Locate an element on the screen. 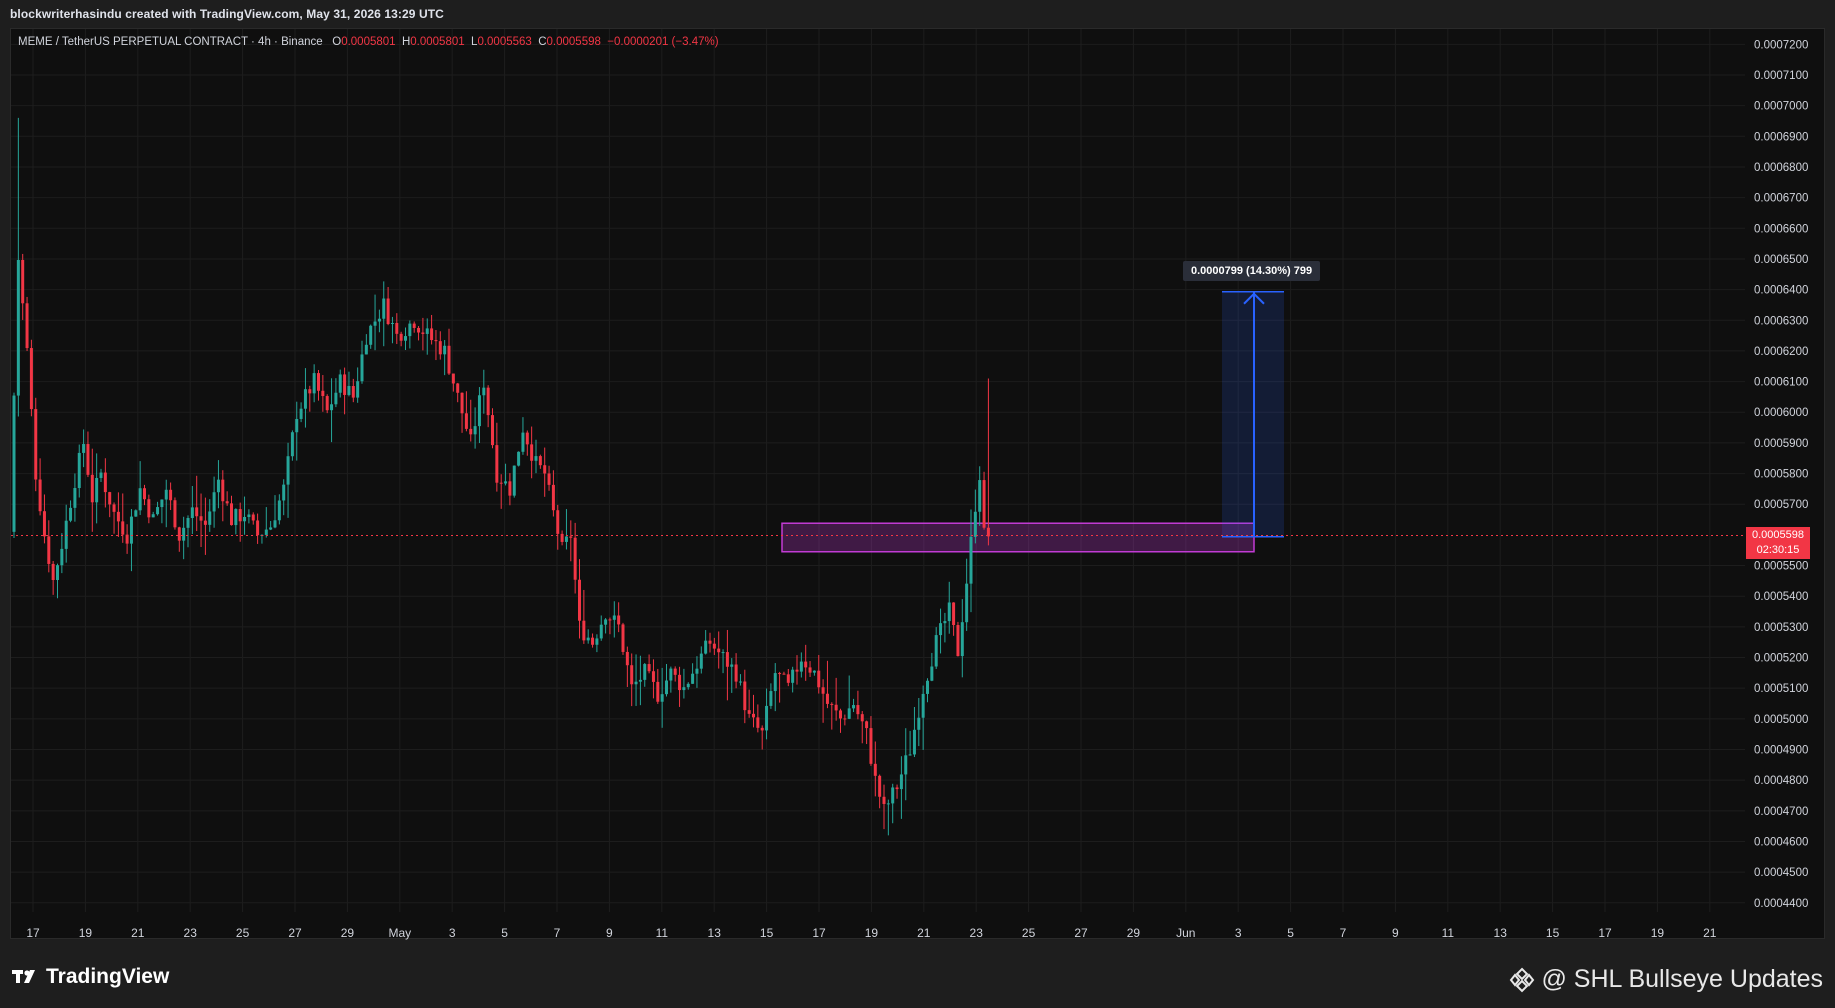 This screenshot has width=1835, height=1008. close-value: 0.0005598 is located at coordinates (573, 42).